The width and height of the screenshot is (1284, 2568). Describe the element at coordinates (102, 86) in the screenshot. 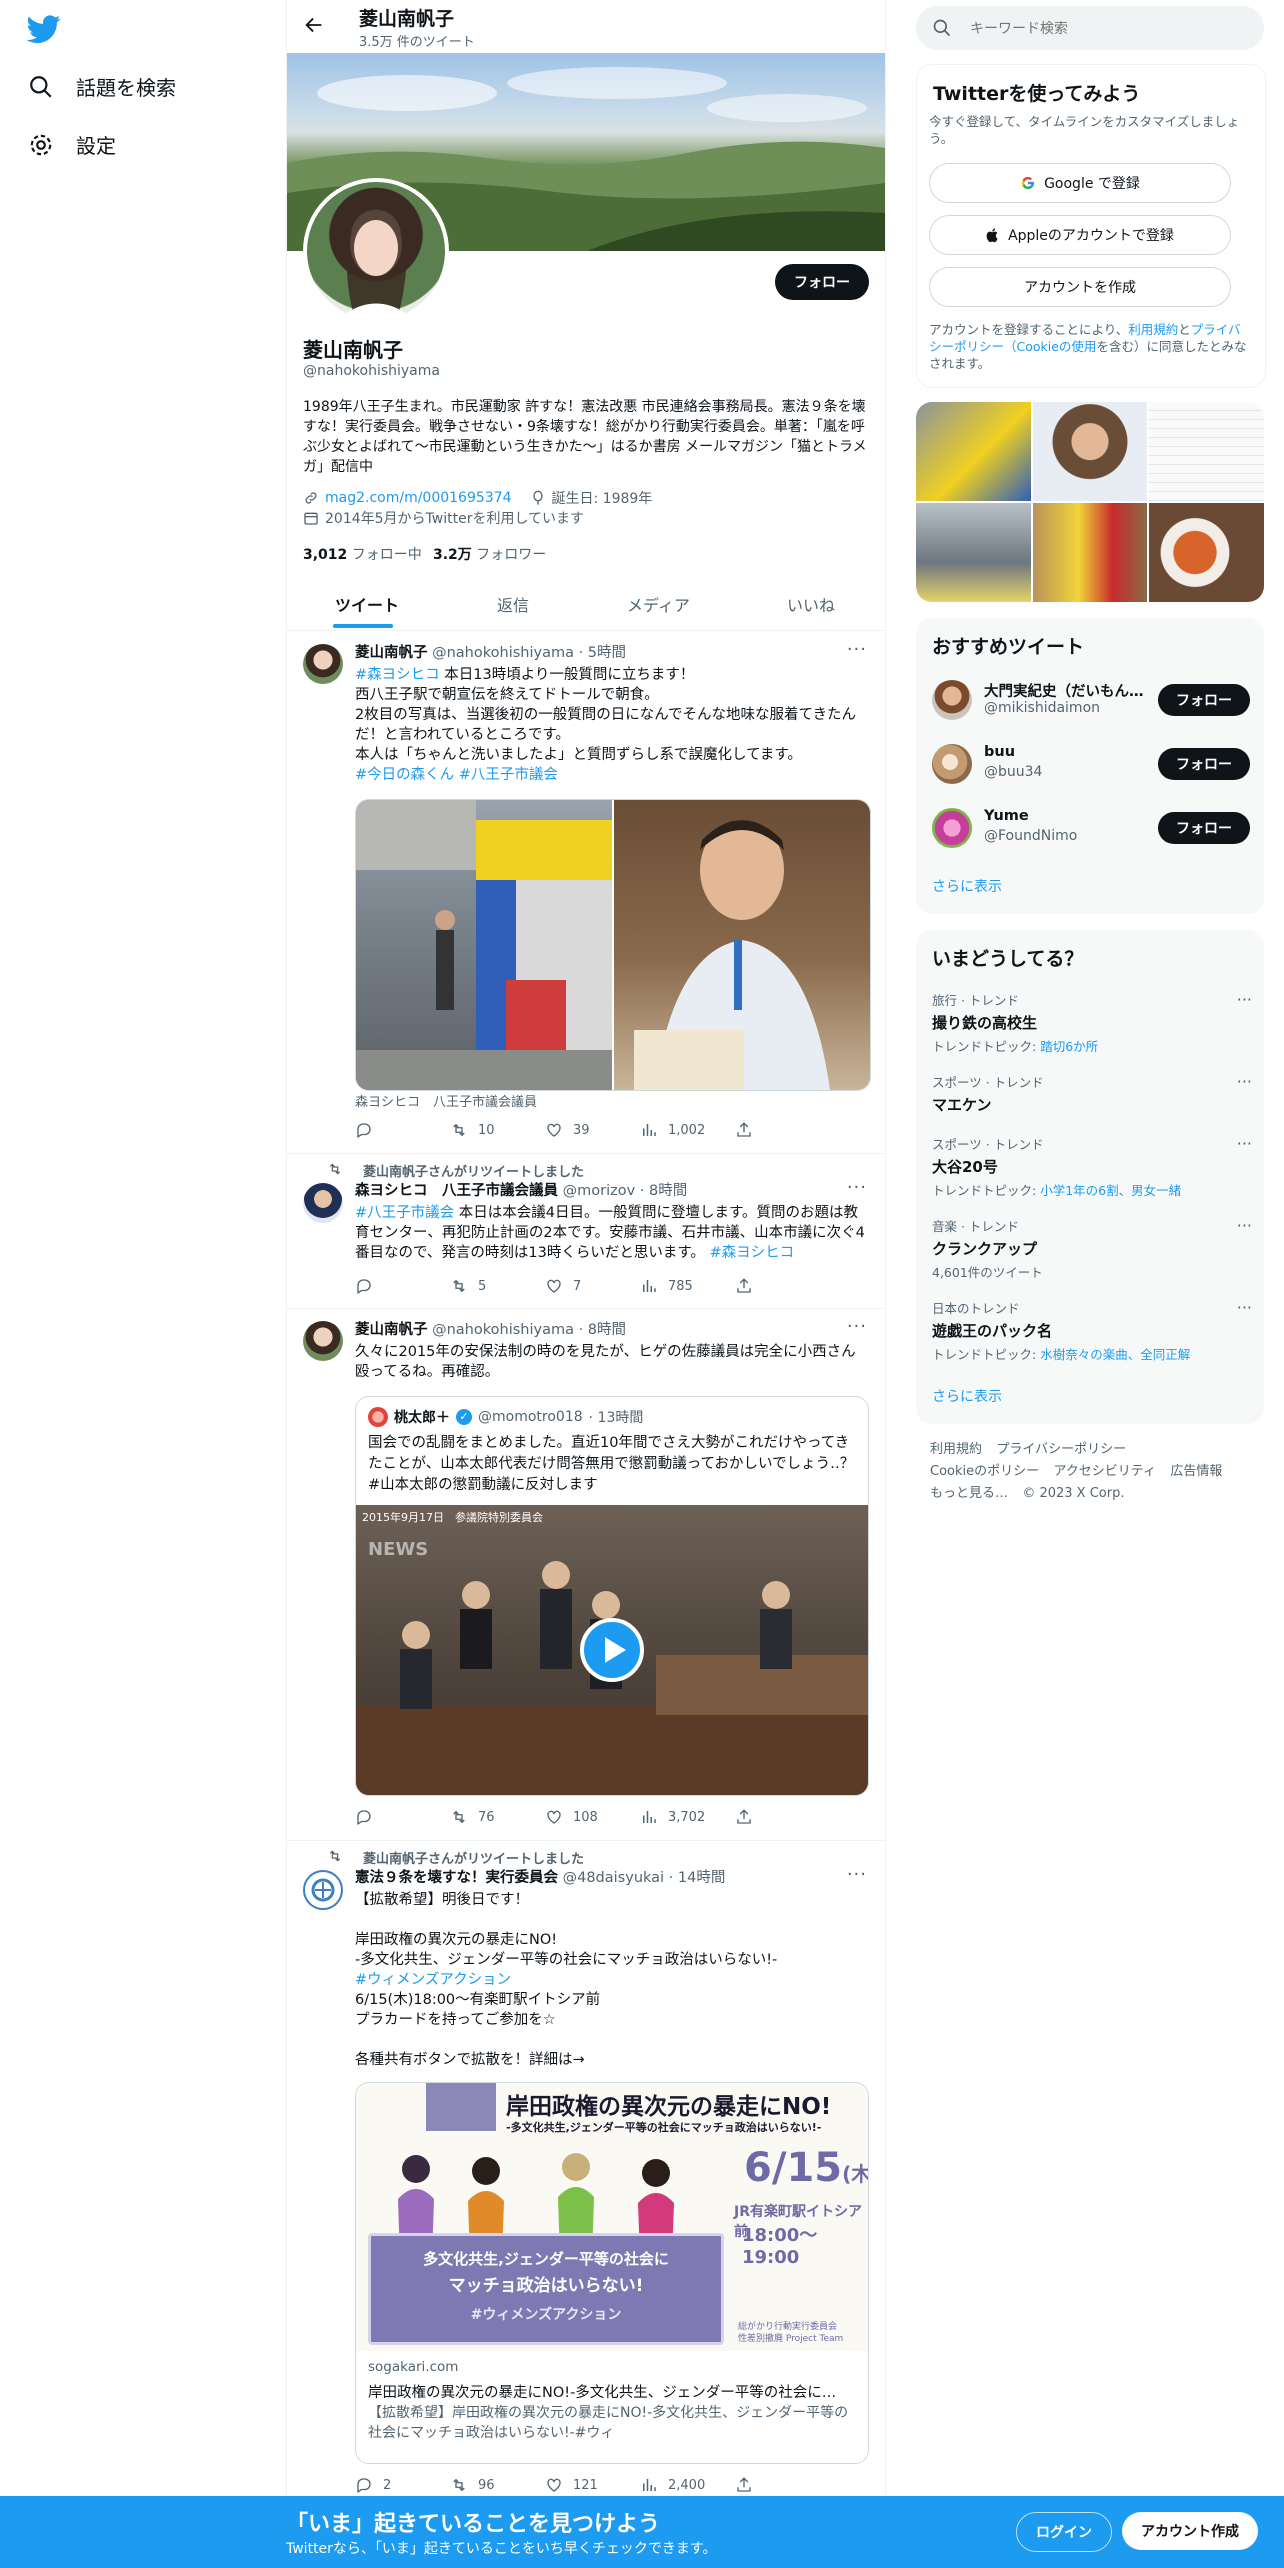

I see `nav-explore: 話題を検索` at that location.